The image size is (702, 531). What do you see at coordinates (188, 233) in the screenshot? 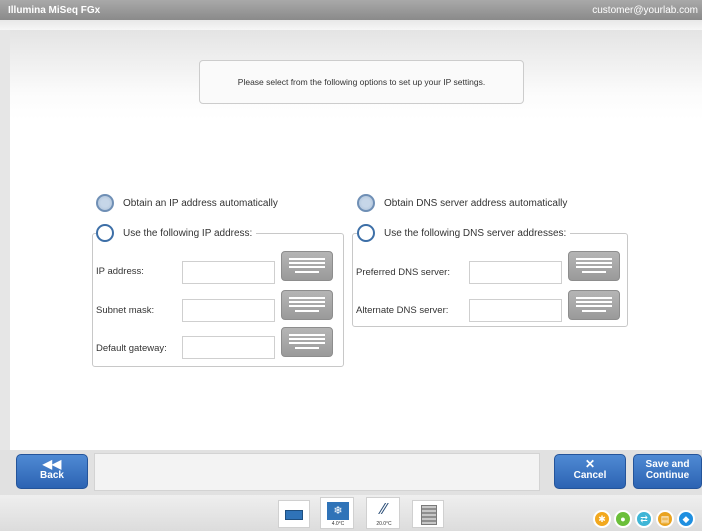
I see `ip-use-following-label: Use the following IP address:` at bounding box center [188, 233].